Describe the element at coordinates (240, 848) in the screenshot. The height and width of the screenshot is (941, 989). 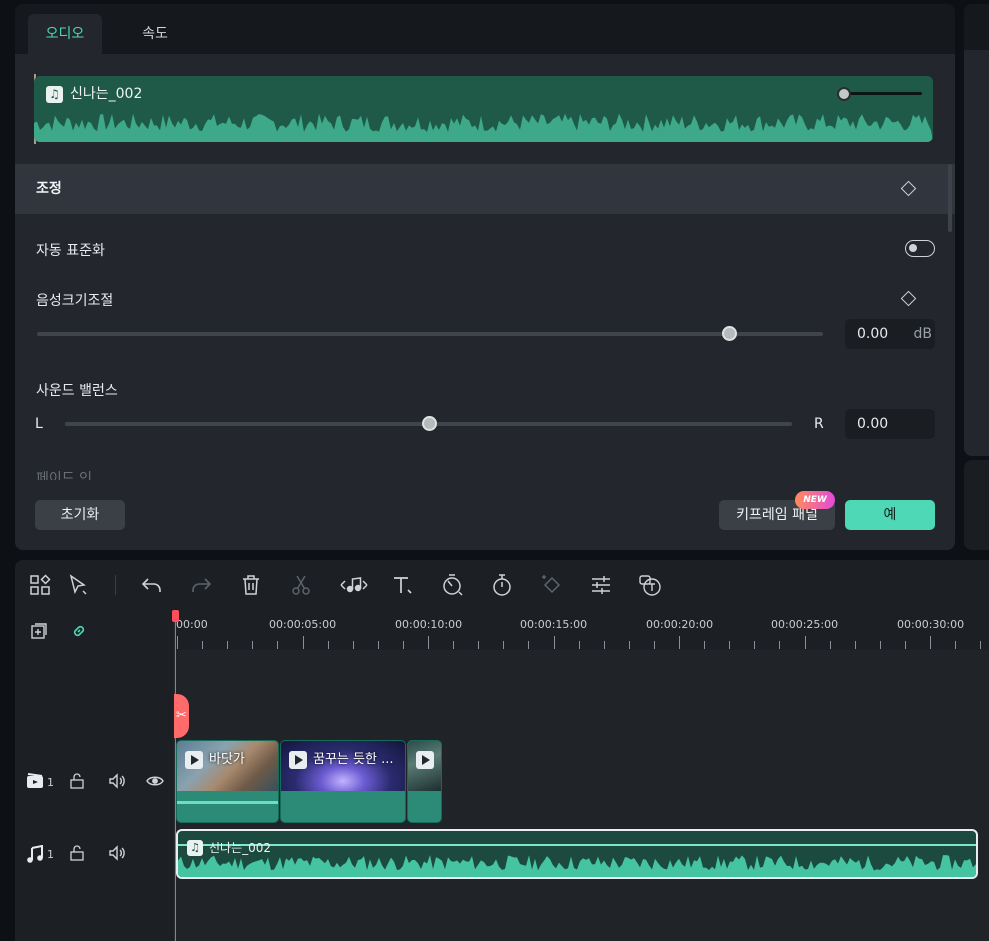
I see `audio-clip-name: 신나는_002` at that location.